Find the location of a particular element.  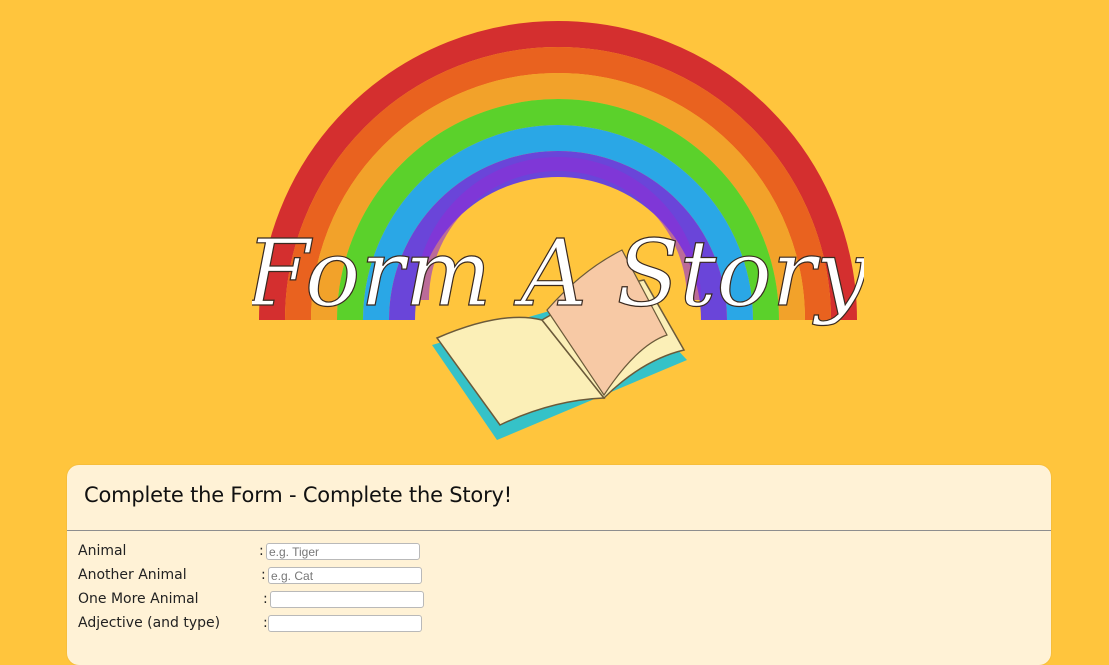

another-animal-colon: : is located at coordinates (263, 575).